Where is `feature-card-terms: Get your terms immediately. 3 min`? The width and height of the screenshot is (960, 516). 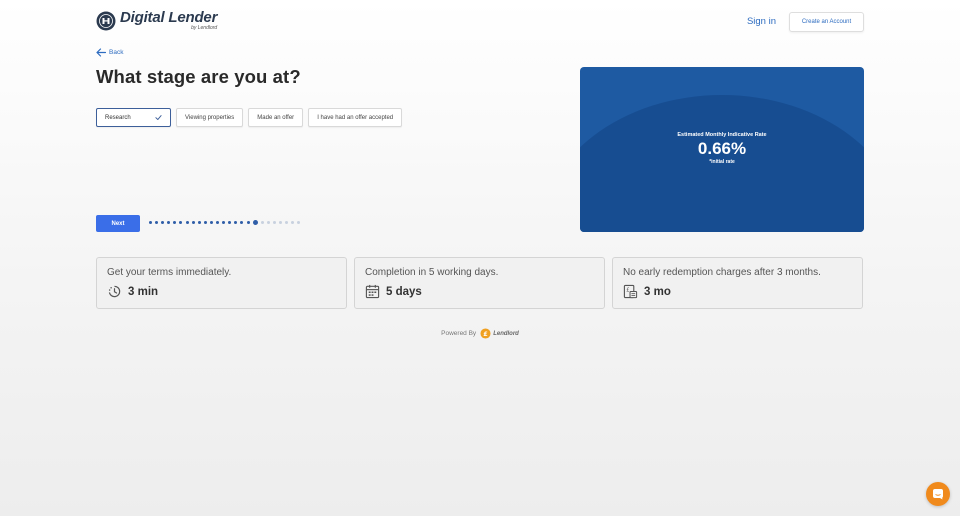 feature-card-terms: Get your terms immediately. 3 min is located at coordinates (221, 283).